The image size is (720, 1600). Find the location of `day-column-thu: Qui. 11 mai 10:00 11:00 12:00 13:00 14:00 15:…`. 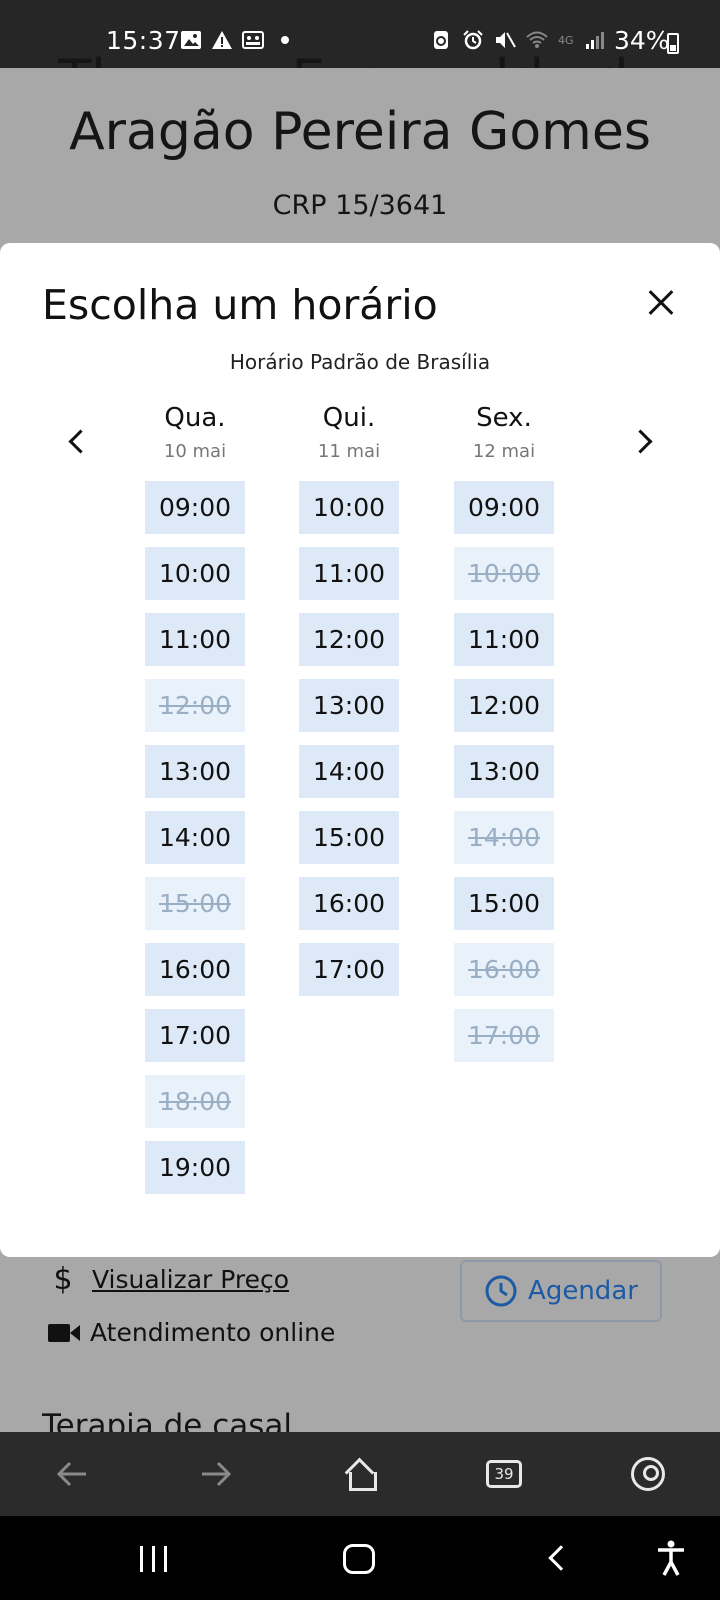

day-column-thu: Qui. 11 mai 10:00 11:00 12:00 13:00 14:00 15:… is located at coordinates (349, 699).